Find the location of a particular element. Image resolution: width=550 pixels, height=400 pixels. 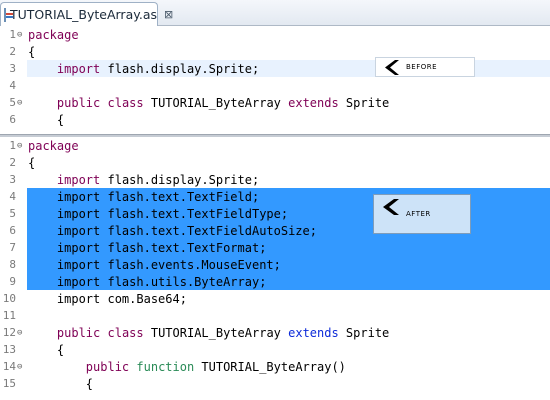

code-token: import flash.text.TextField; is located at coordinates (144, 196).